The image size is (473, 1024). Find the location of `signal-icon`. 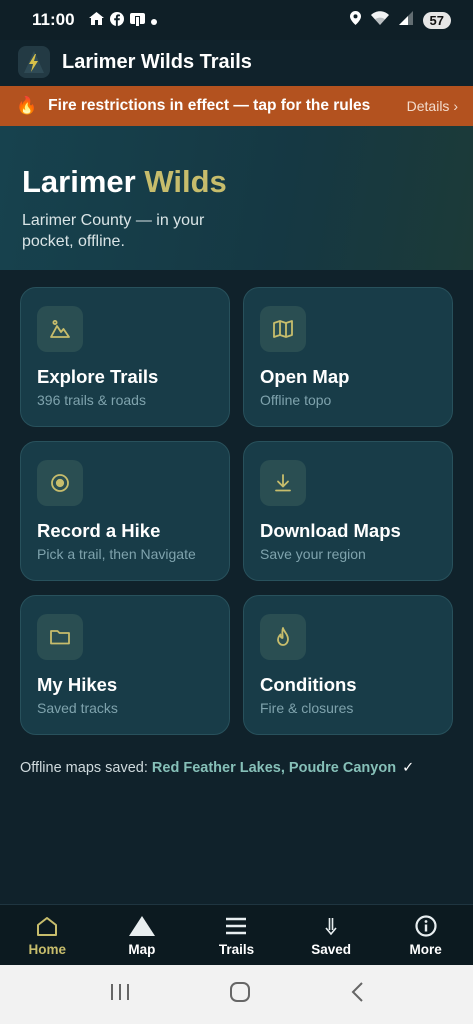

signal-icon is located at coordinates (405, 20).